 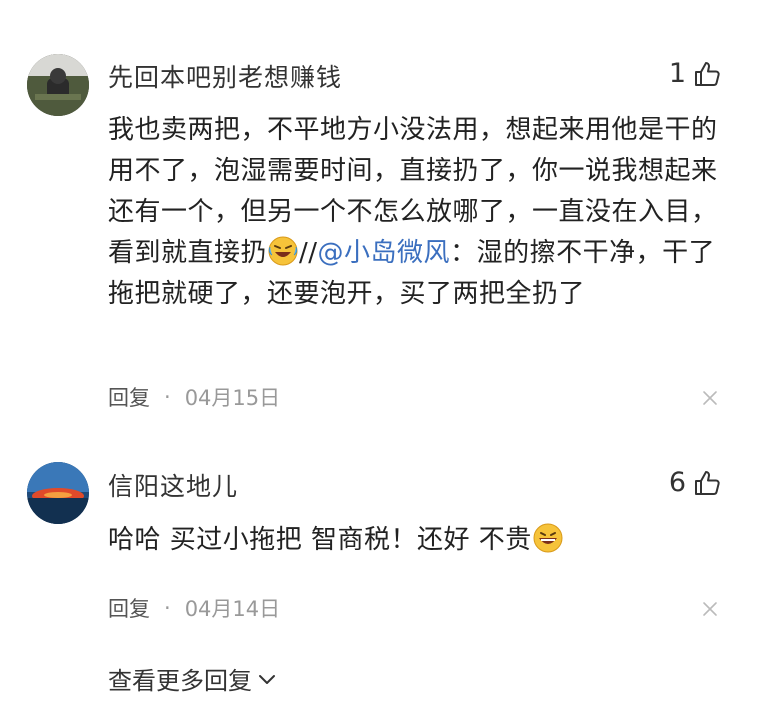 I want to click on like-button: 1, so click(x=695, y=73).